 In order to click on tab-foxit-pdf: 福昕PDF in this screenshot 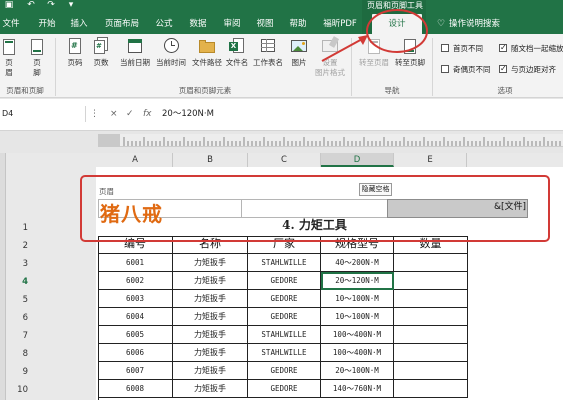, I will do `click(340, 24)`.